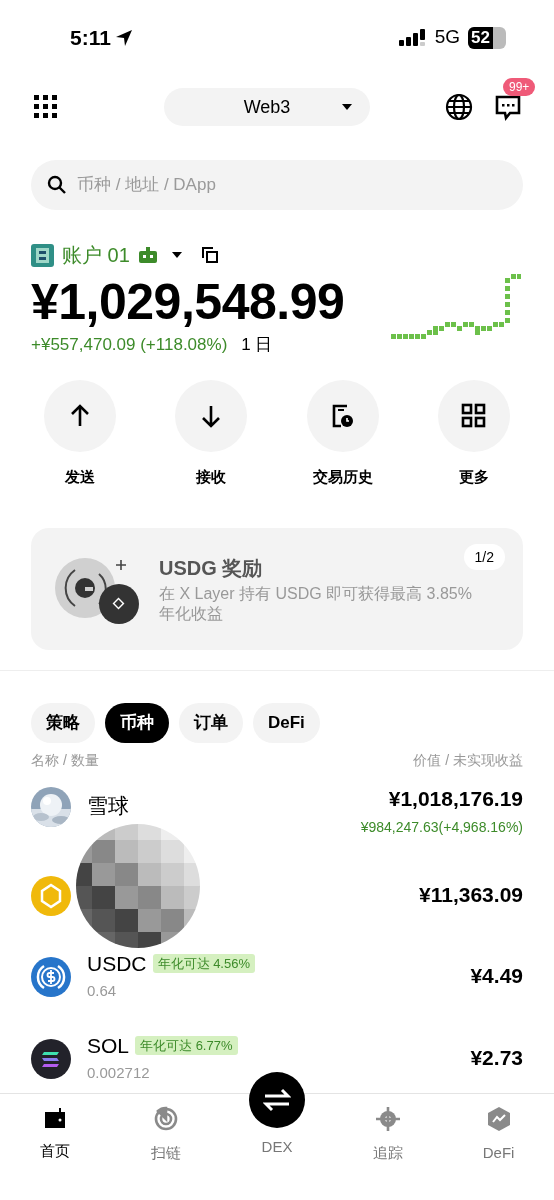  What do you see at coordinates (508, 107) in the screenshot?
I see `message-icon` at bounding box center [508, 107].